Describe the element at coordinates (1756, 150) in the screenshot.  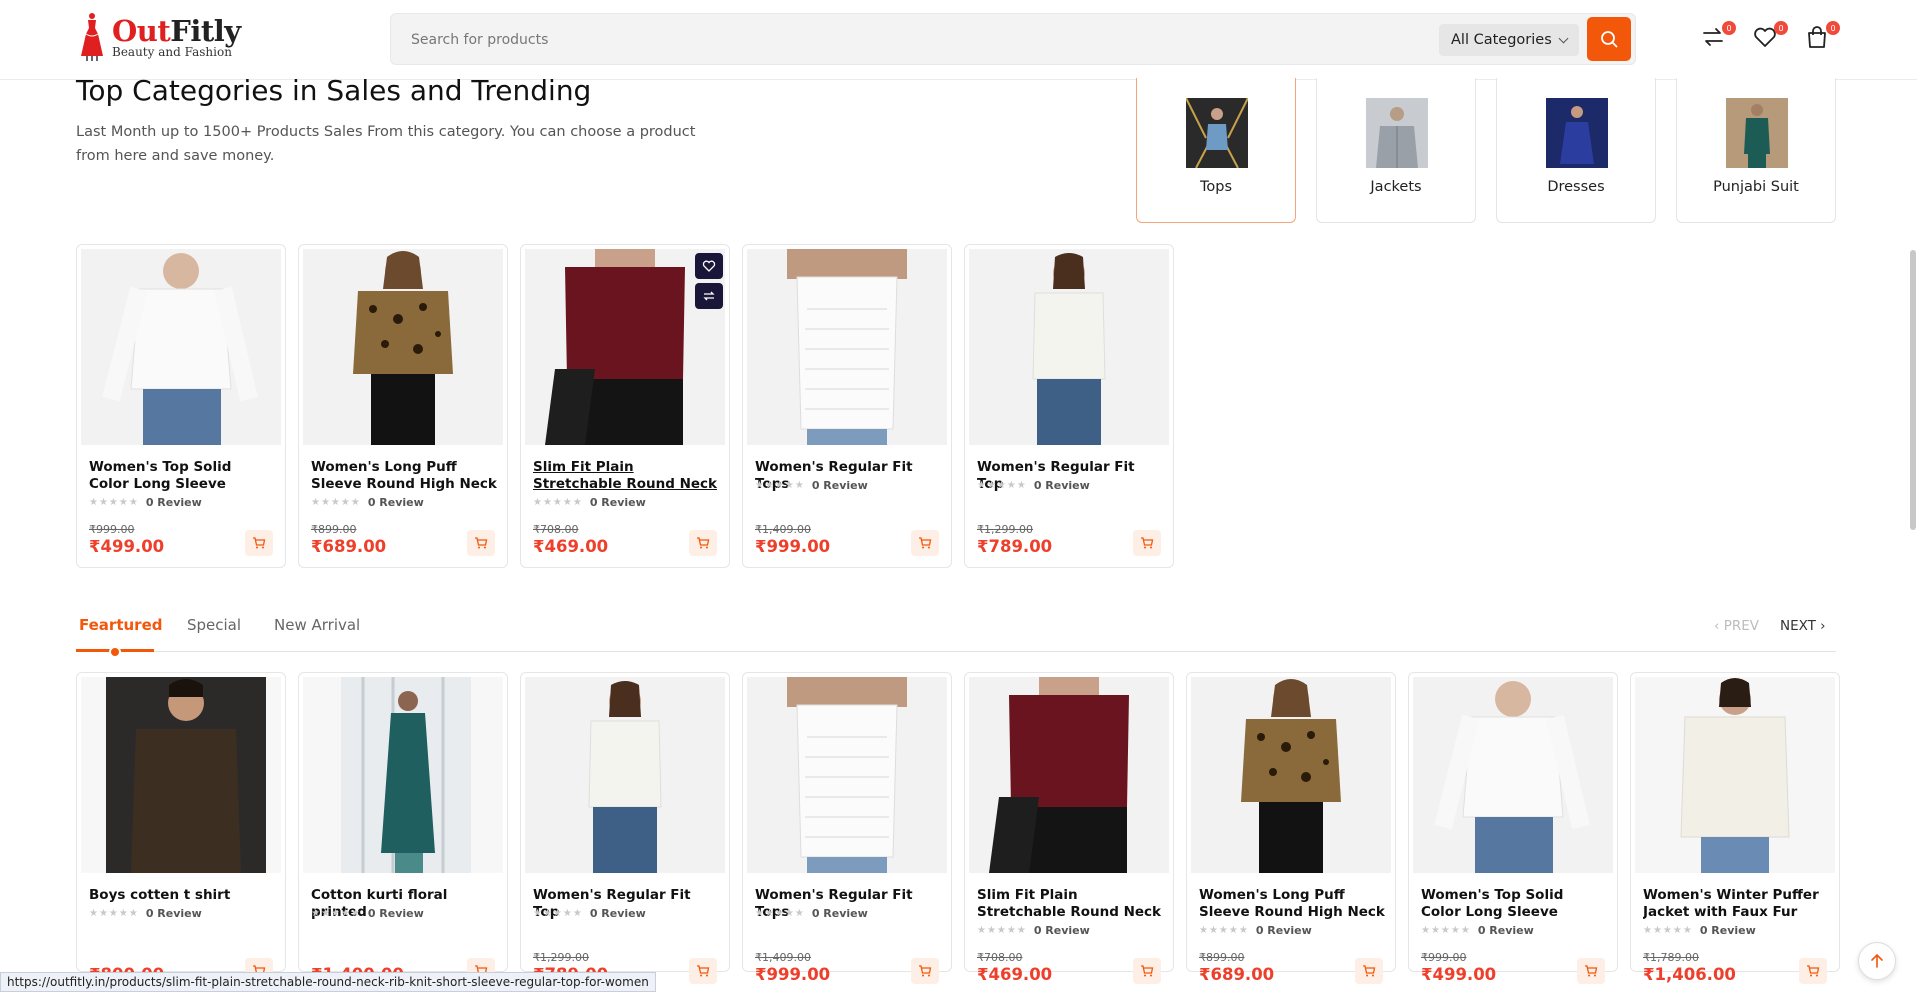
I see `category-tab-punjabi-suit: Punjabi Suit` at that location.